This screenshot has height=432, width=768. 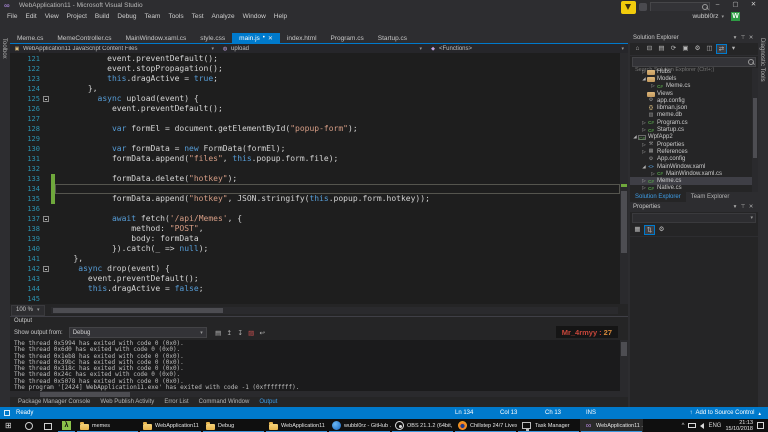 What do you see at coordinates (315, 189) in the screenshot?
I see `editor-line-134: 134` at bounding box center [315, 189].